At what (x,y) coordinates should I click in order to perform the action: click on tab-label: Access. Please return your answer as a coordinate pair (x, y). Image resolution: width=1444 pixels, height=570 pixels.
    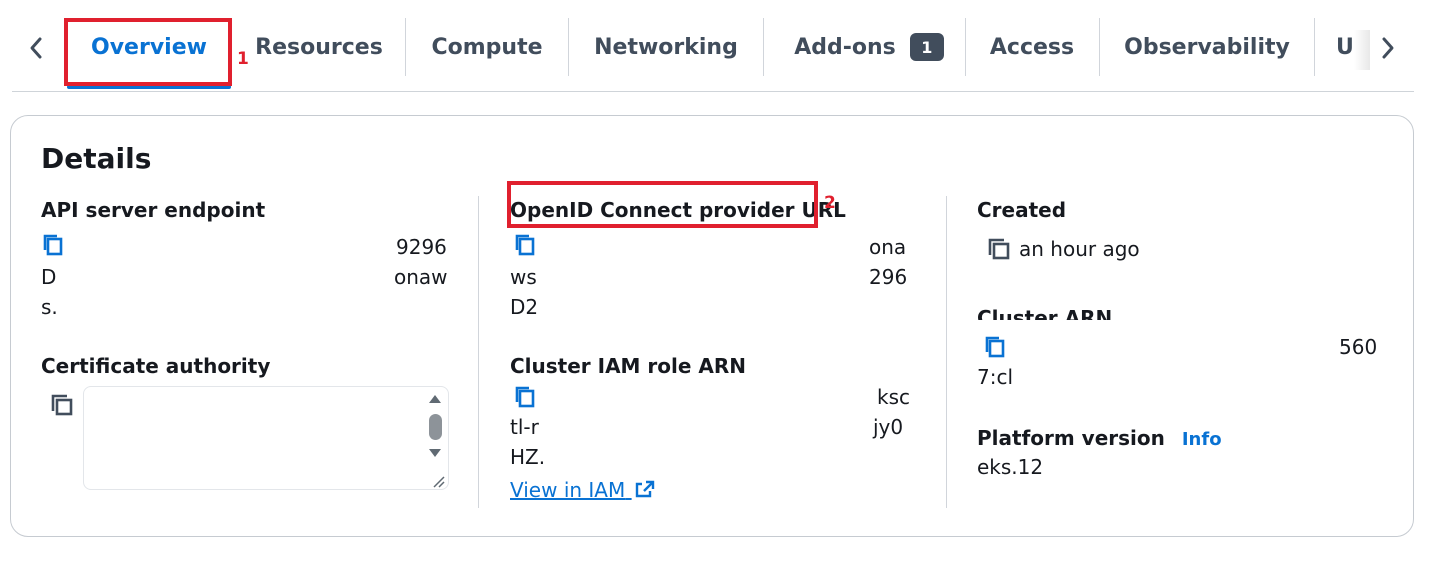
    Looking at the image, I should click on (1032, 47).